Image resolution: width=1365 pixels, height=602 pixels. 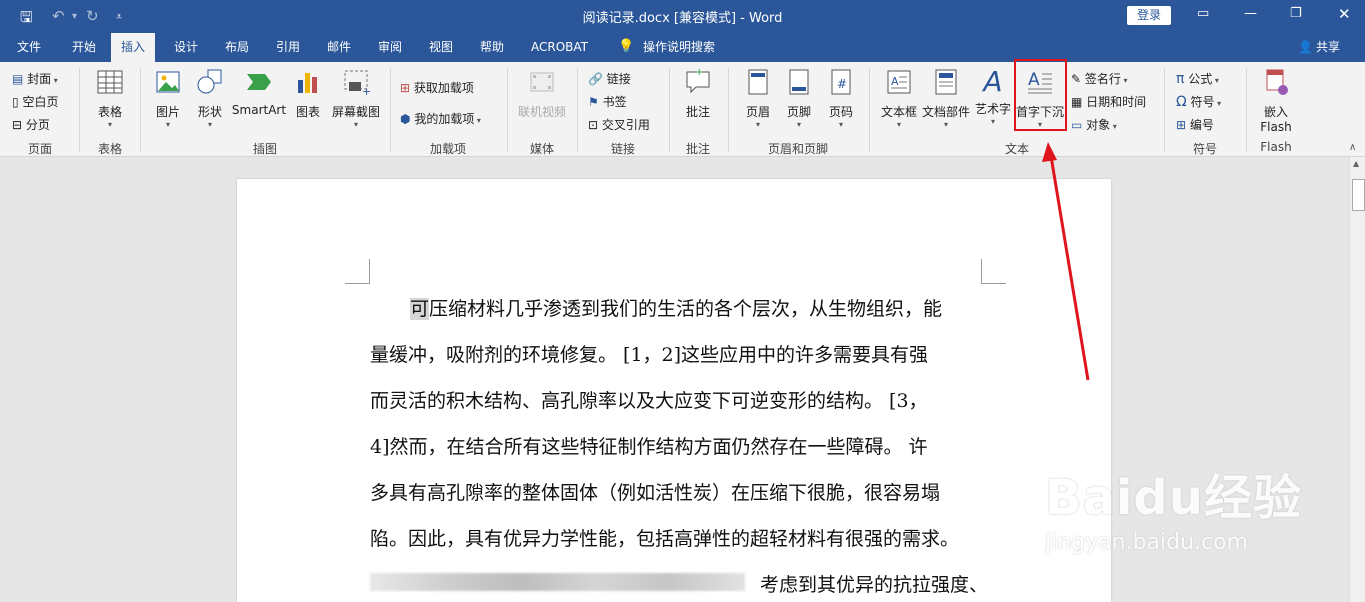 I want to click on link-button: 🔗 链接, so click(x=609, y=78).